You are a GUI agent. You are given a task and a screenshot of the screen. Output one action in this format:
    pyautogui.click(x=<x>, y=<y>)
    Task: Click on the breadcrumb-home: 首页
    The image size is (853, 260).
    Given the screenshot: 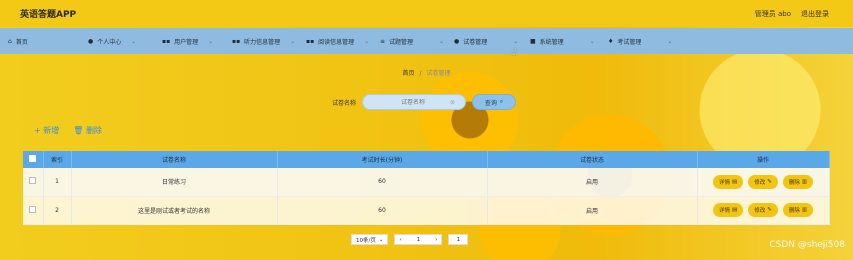 What is the action you would take?
    pyautogui.click(x=409, y=73)
    